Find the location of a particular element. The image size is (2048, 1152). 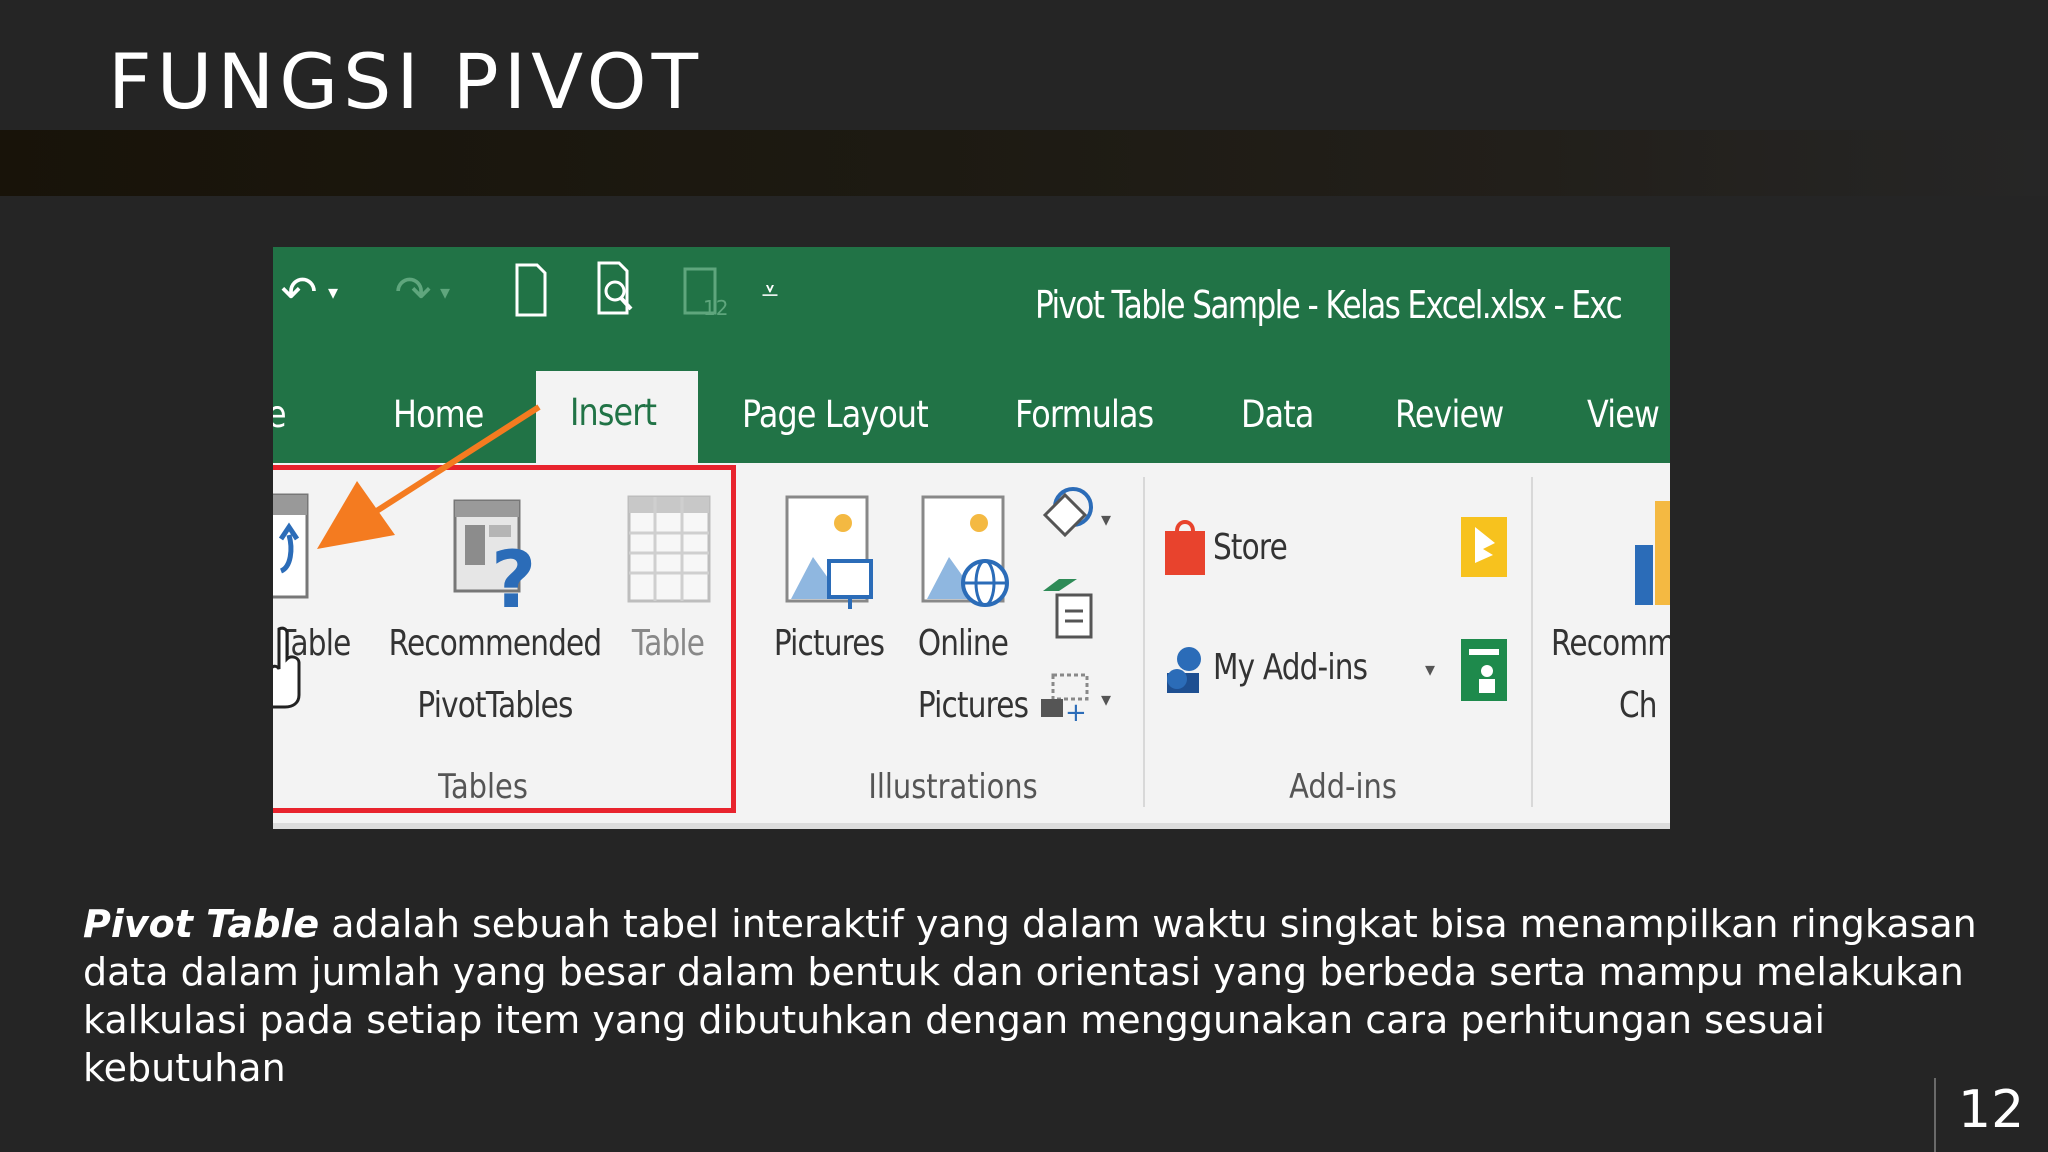

online-pictures-line1: Online is located at coordinates (963, 643).